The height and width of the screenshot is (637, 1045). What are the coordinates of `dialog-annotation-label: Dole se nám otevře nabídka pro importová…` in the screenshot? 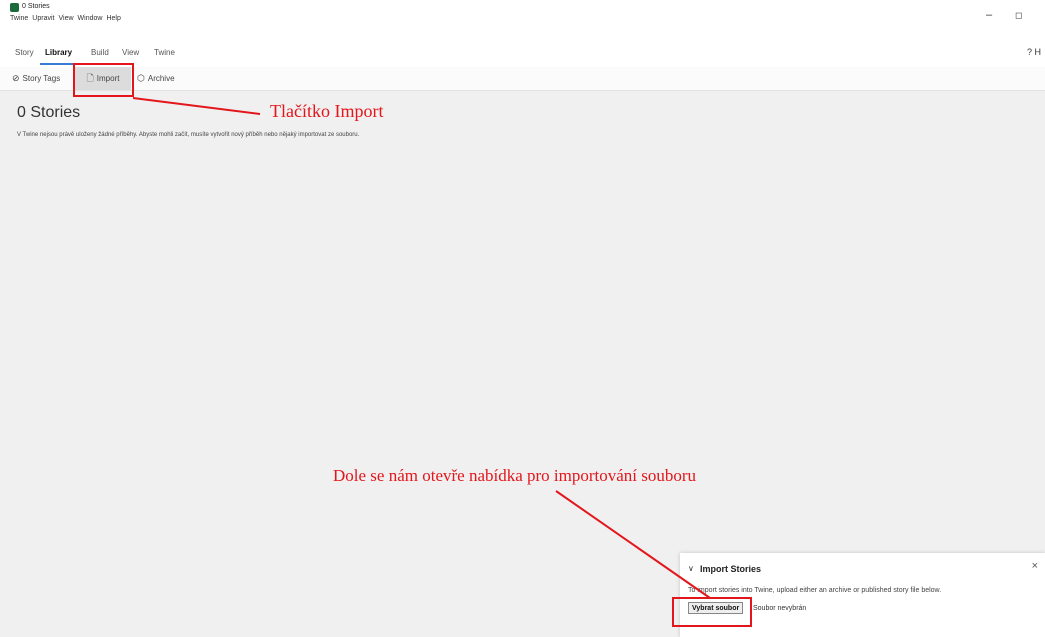 It's located at (515, 475).